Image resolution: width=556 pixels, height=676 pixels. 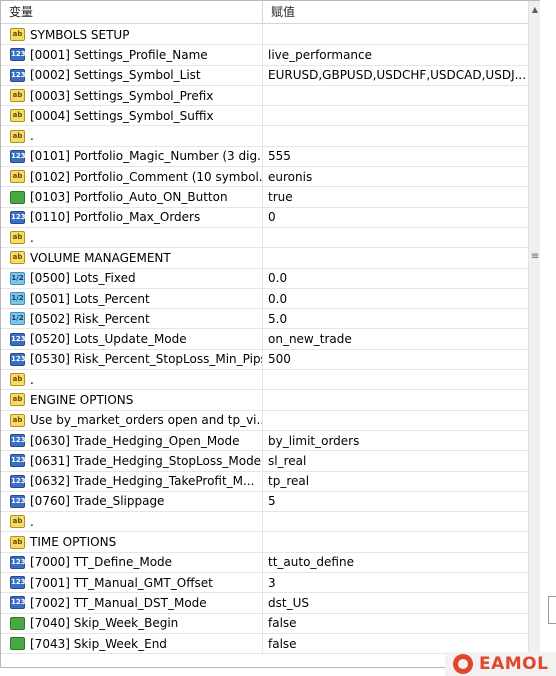 What do you see at coordinates (104, 623) in the screenshot?
I see `param-name: [7040] Skip_Week_Begin` at bounding box center [104, 623].